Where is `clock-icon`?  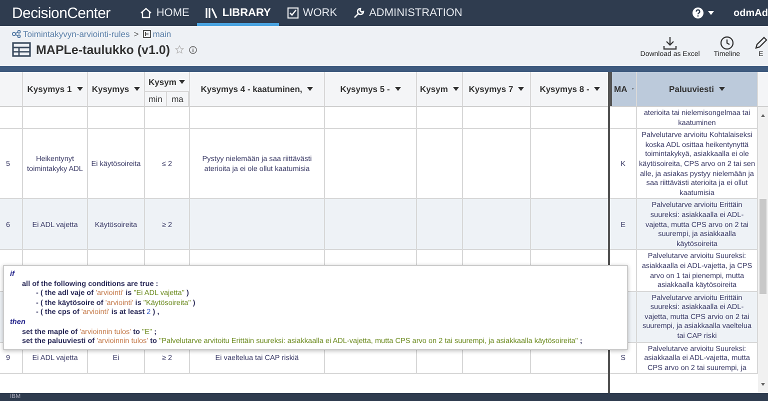
clock-icon is located at coordinates (727, 43).